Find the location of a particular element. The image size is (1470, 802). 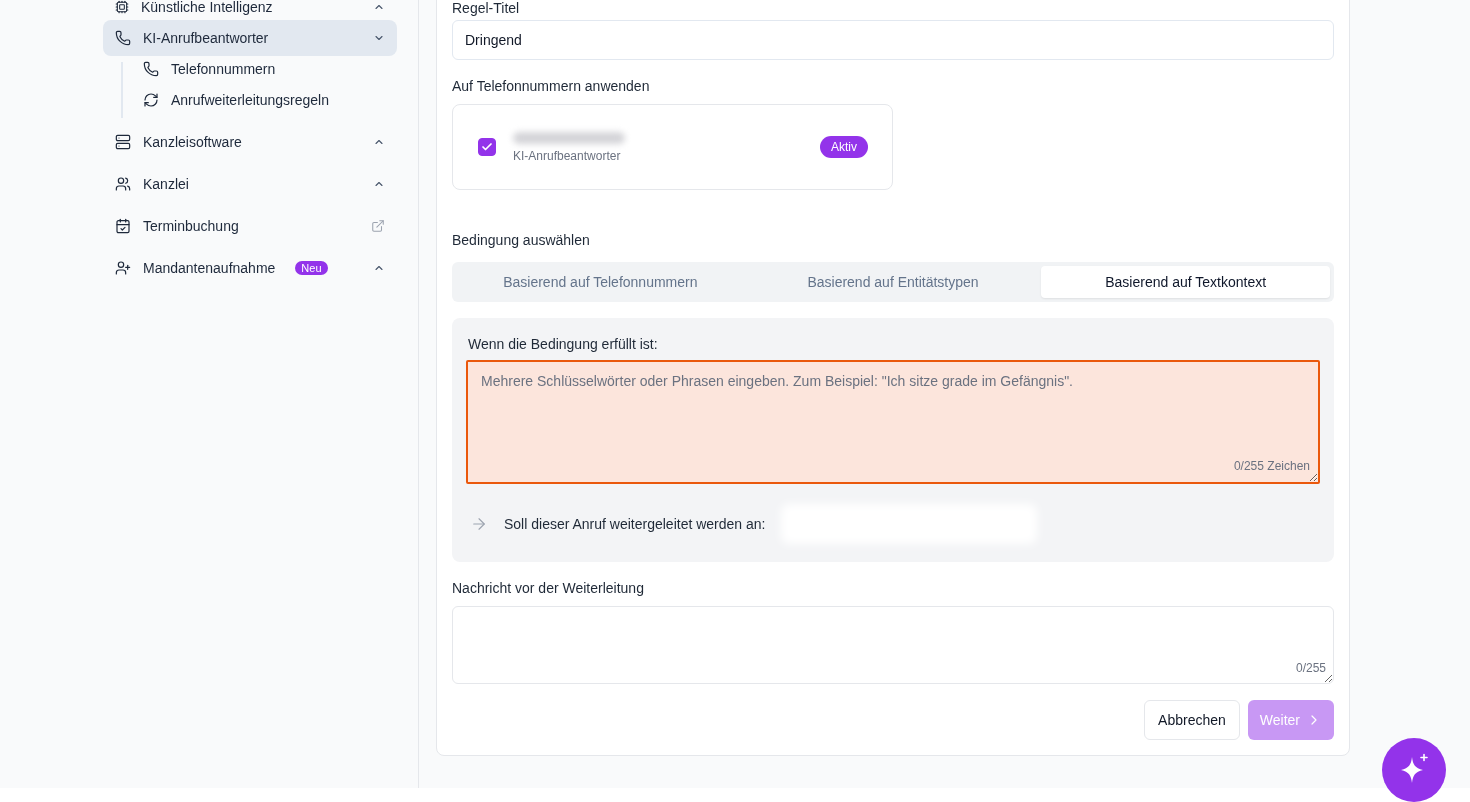

condition-tab: Basierend auf Telefonnummern is located at coordinates (600, 282).